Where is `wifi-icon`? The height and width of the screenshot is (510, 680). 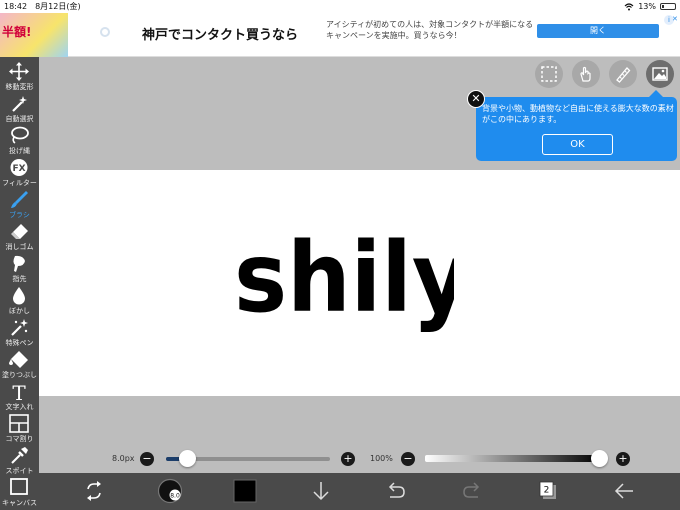 wifi-icon is located at coordinates (629, 6).